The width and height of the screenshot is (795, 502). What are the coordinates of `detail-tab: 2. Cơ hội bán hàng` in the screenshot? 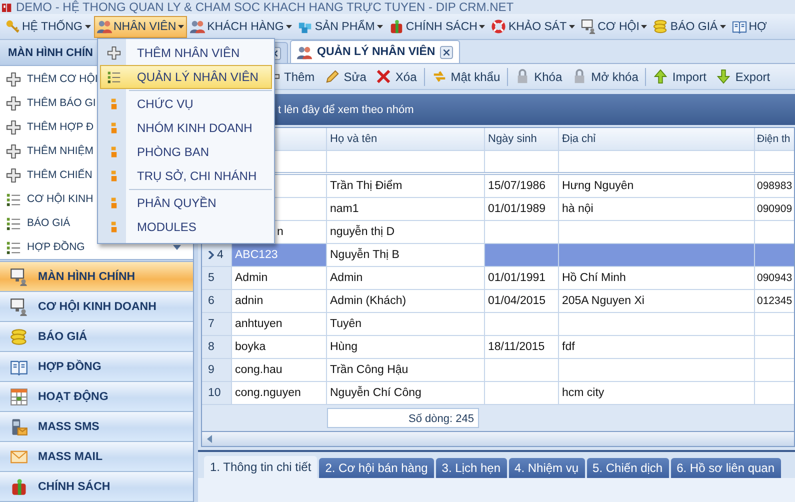 It's located at (376, 468).